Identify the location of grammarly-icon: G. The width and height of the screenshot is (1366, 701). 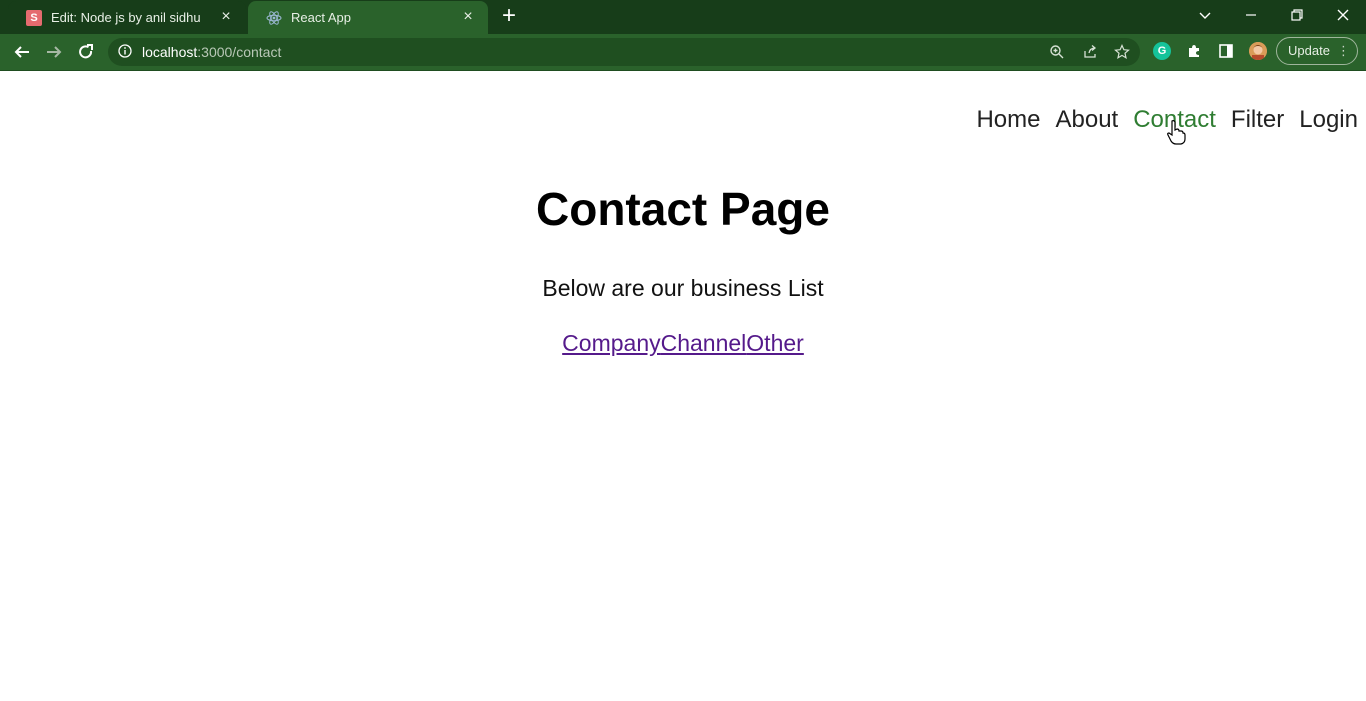
(1162, 51).